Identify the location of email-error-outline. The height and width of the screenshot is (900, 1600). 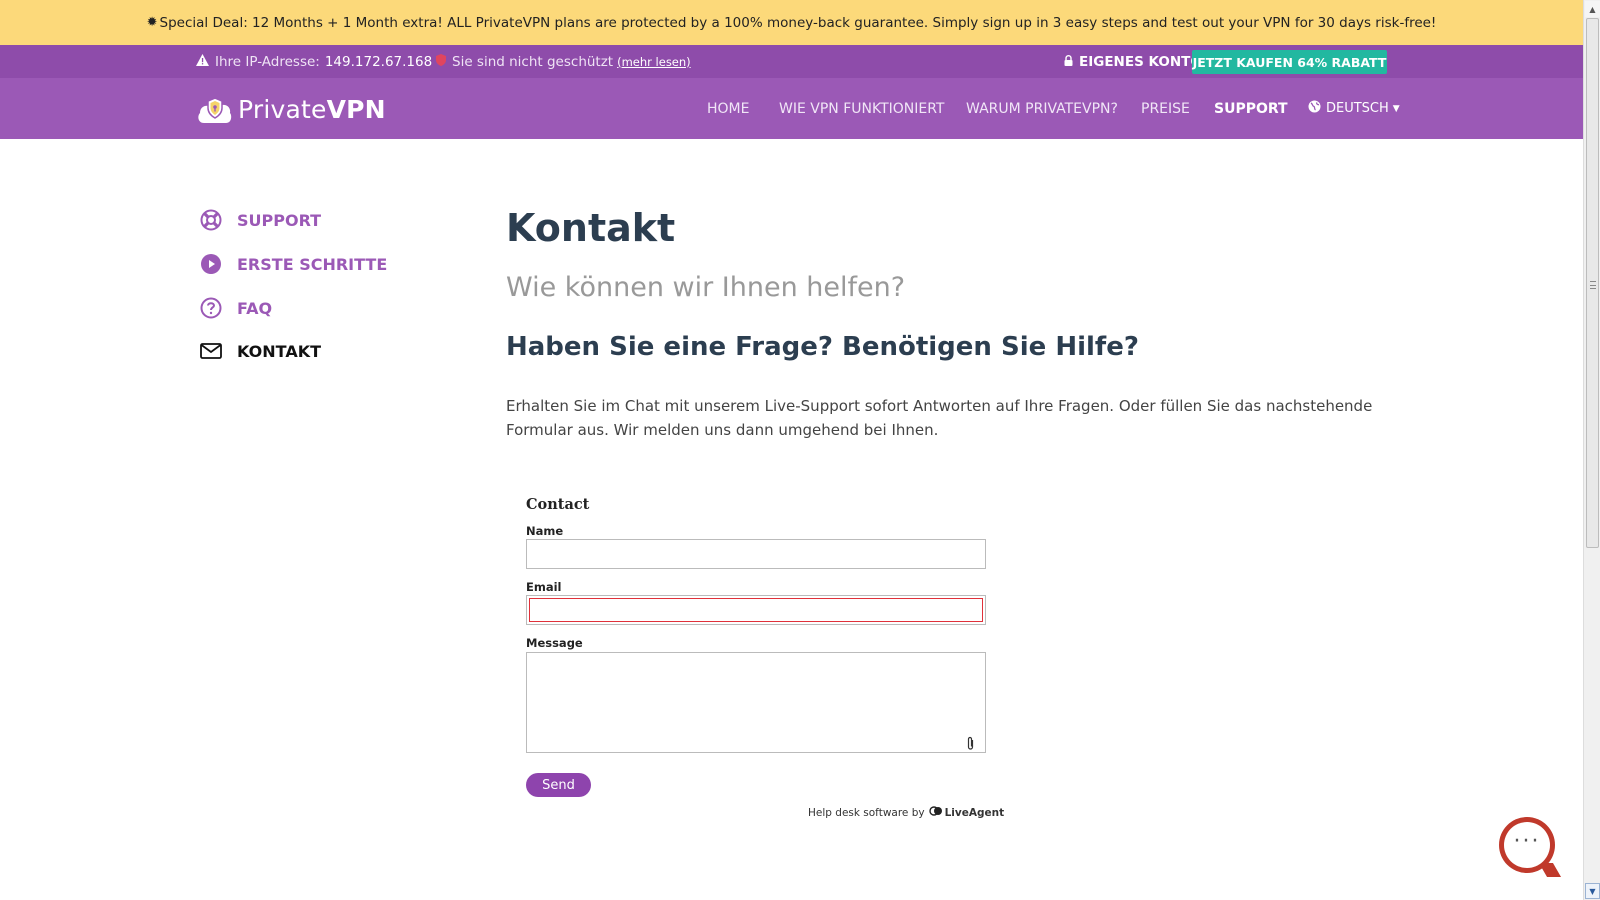
(756, 610).